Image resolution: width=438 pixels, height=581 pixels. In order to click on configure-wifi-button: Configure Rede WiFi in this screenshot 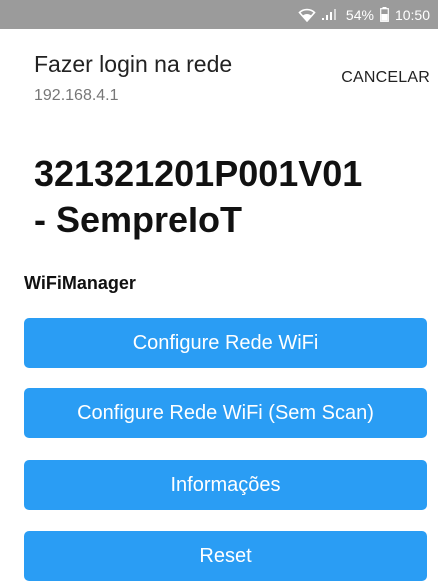, I will do `click(225, 343)`.